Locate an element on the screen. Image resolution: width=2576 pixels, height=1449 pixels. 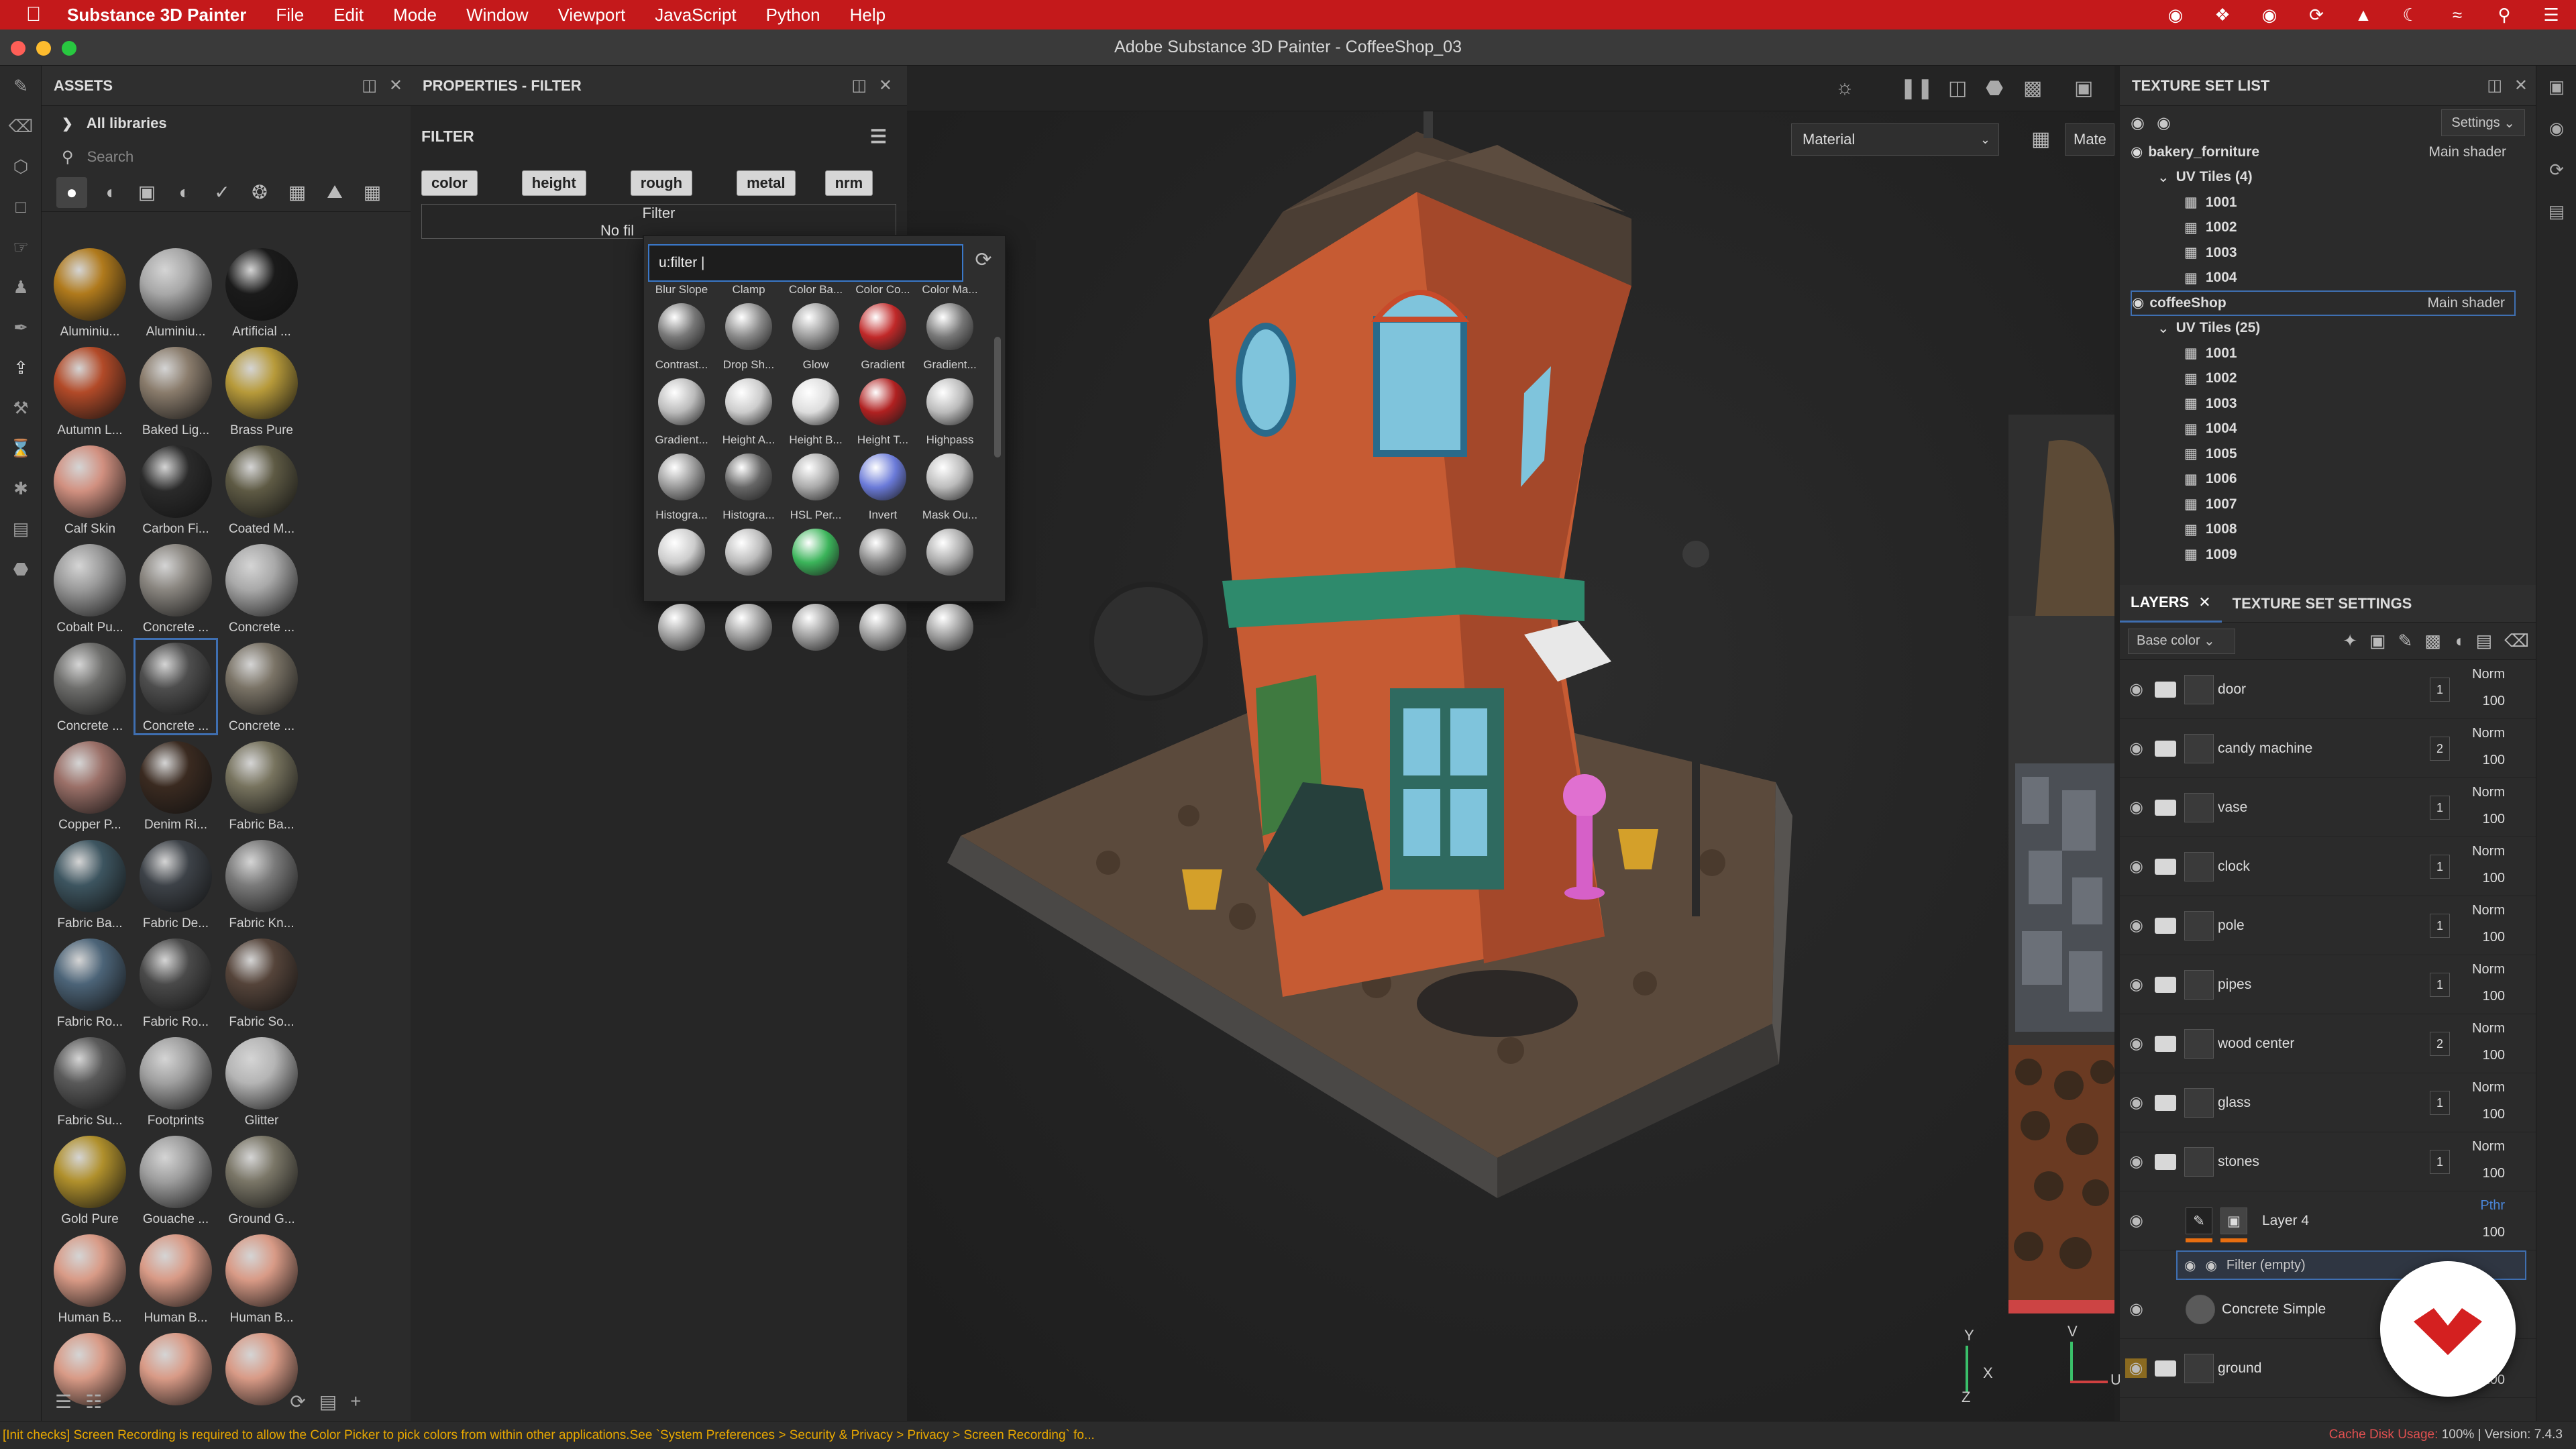
uv-view-mode-select: Mate is located at coordinates (2089, 139).